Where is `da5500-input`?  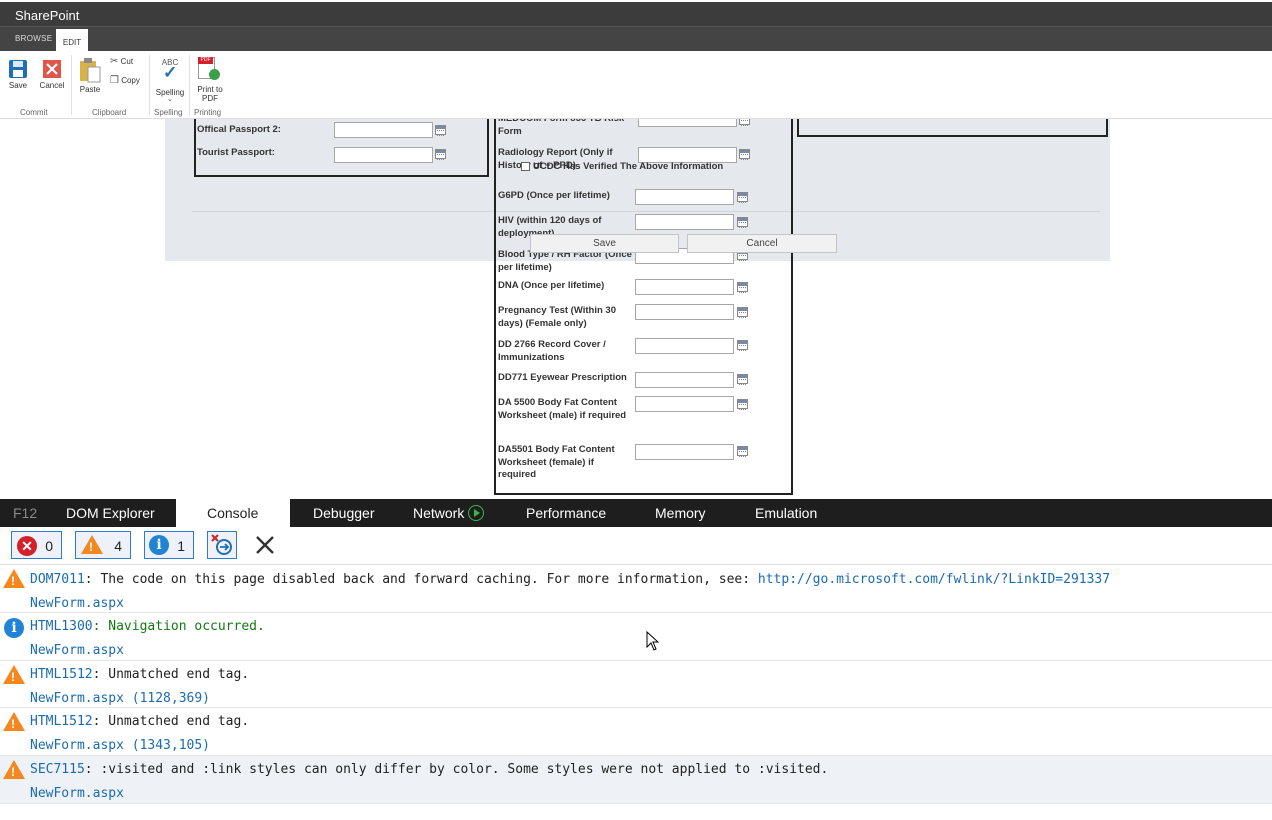 da5500-input is located at coordinates (684, 404).